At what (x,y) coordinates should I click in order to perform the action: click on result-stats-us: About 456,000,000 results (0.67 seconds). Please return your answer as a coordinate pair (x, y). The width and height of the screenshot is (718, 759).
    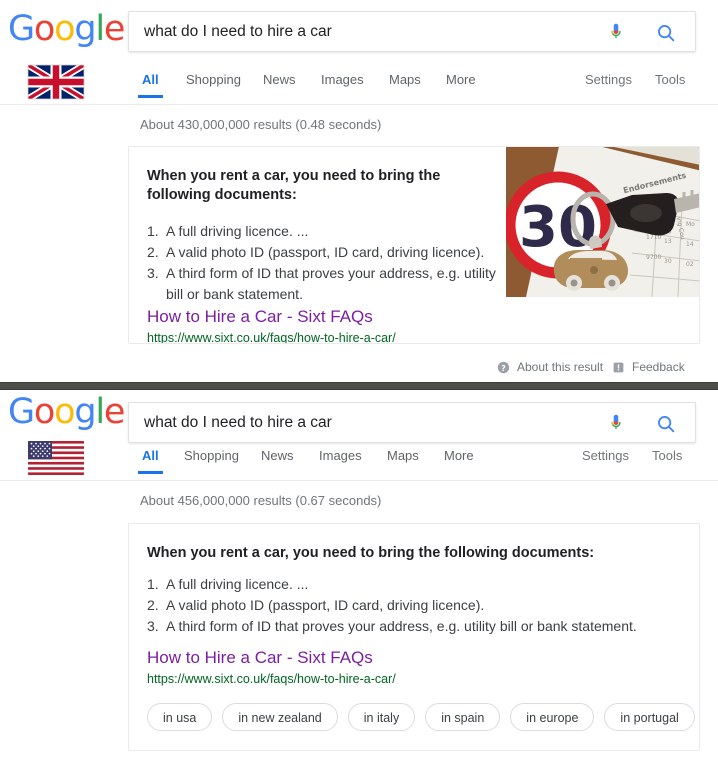
    Looking at the image, I should click on (261, 500).